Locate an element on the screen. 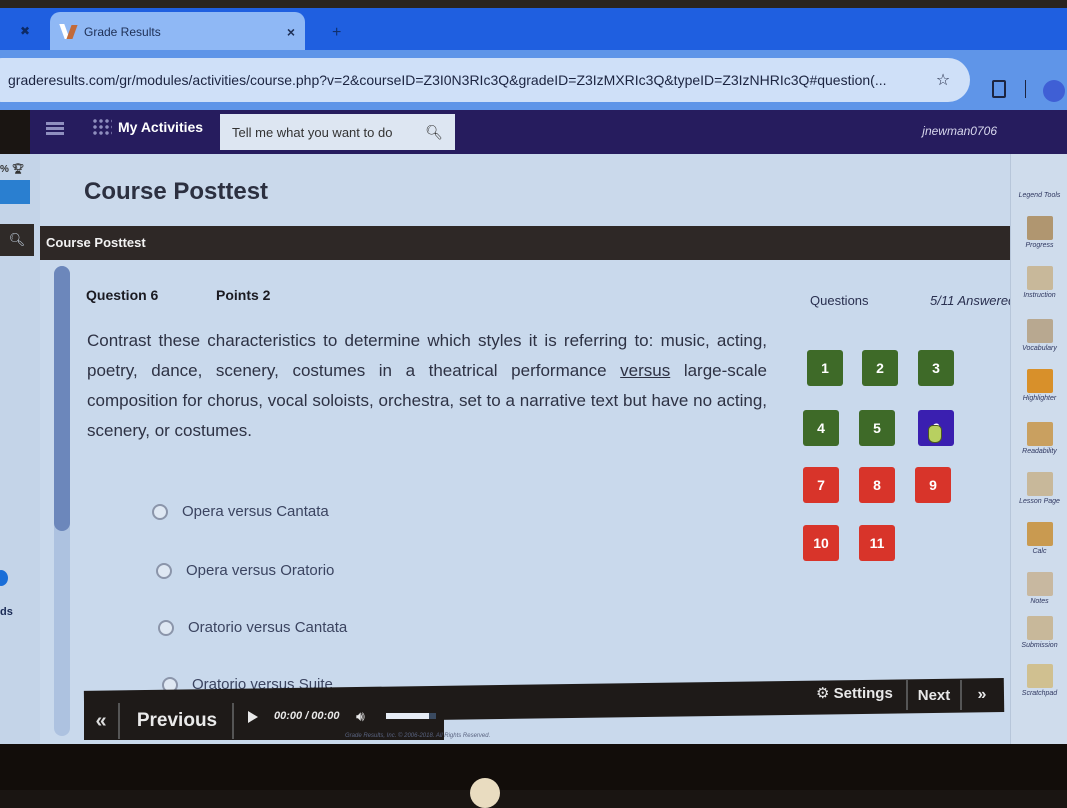 The width and height of the screenshot is (1067, 808). question-text-versus: versus is located at coordinates (645, 370).